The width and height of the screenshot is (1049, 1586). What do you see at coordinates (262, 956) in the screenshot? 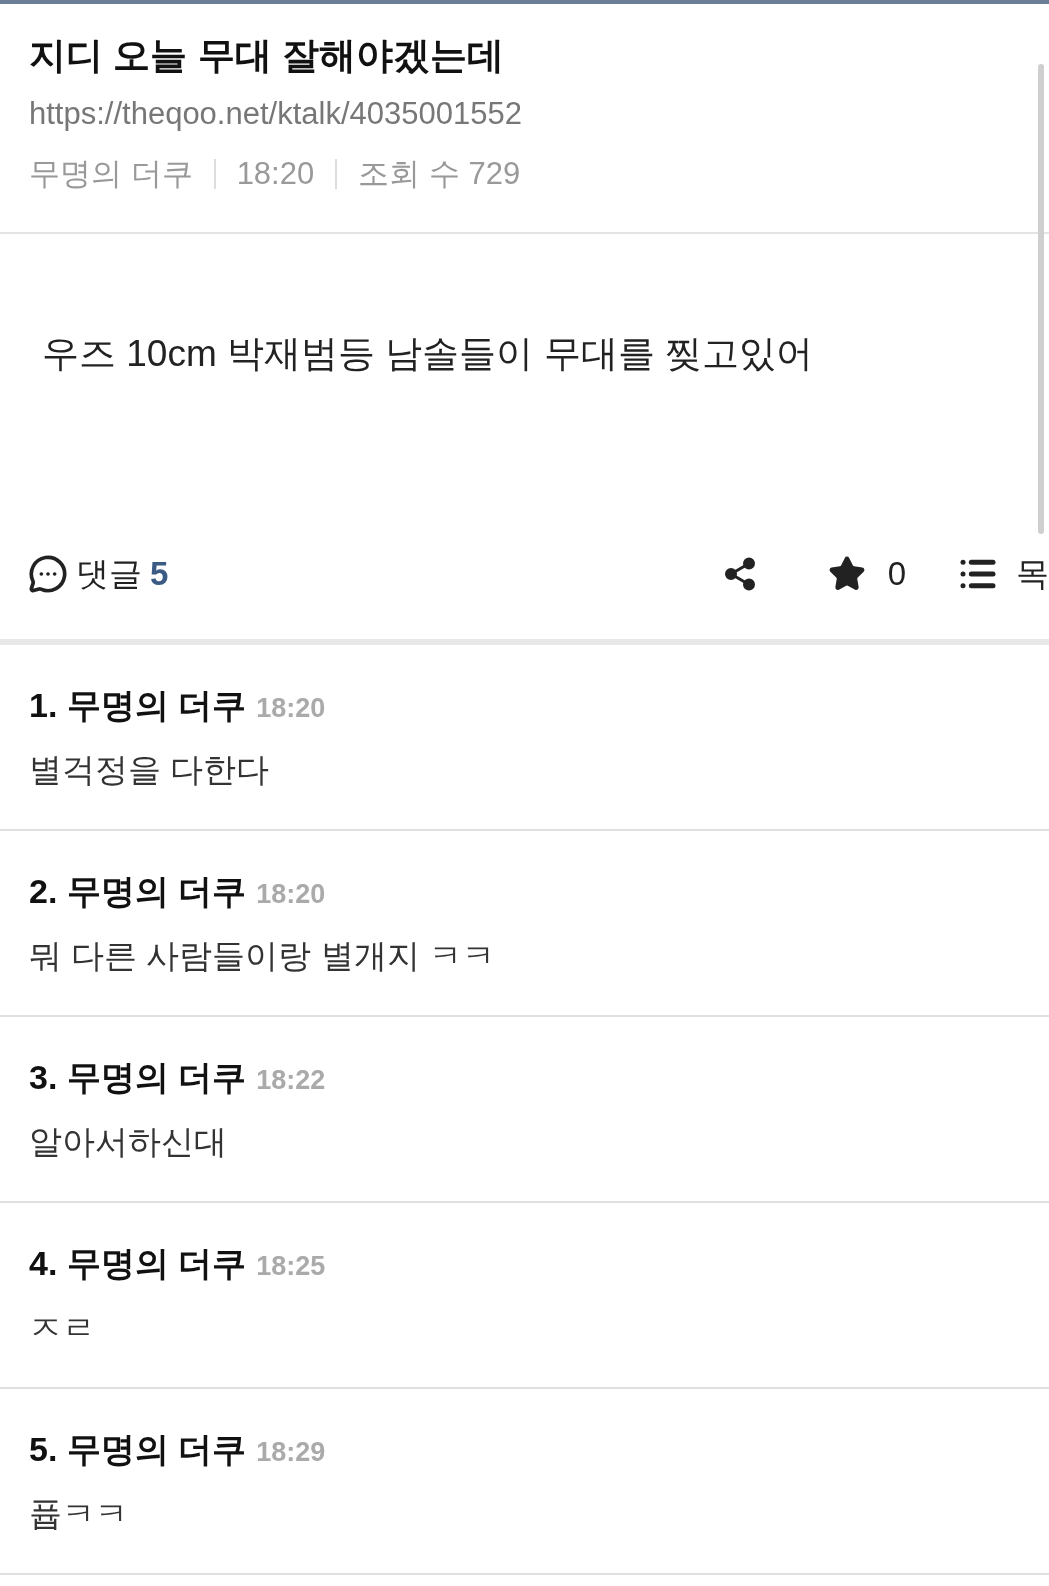
I see `comment-text: 뭐 다른 사람들이랑 별개지 ㅋㅋ` at bounding box center [262, 956].